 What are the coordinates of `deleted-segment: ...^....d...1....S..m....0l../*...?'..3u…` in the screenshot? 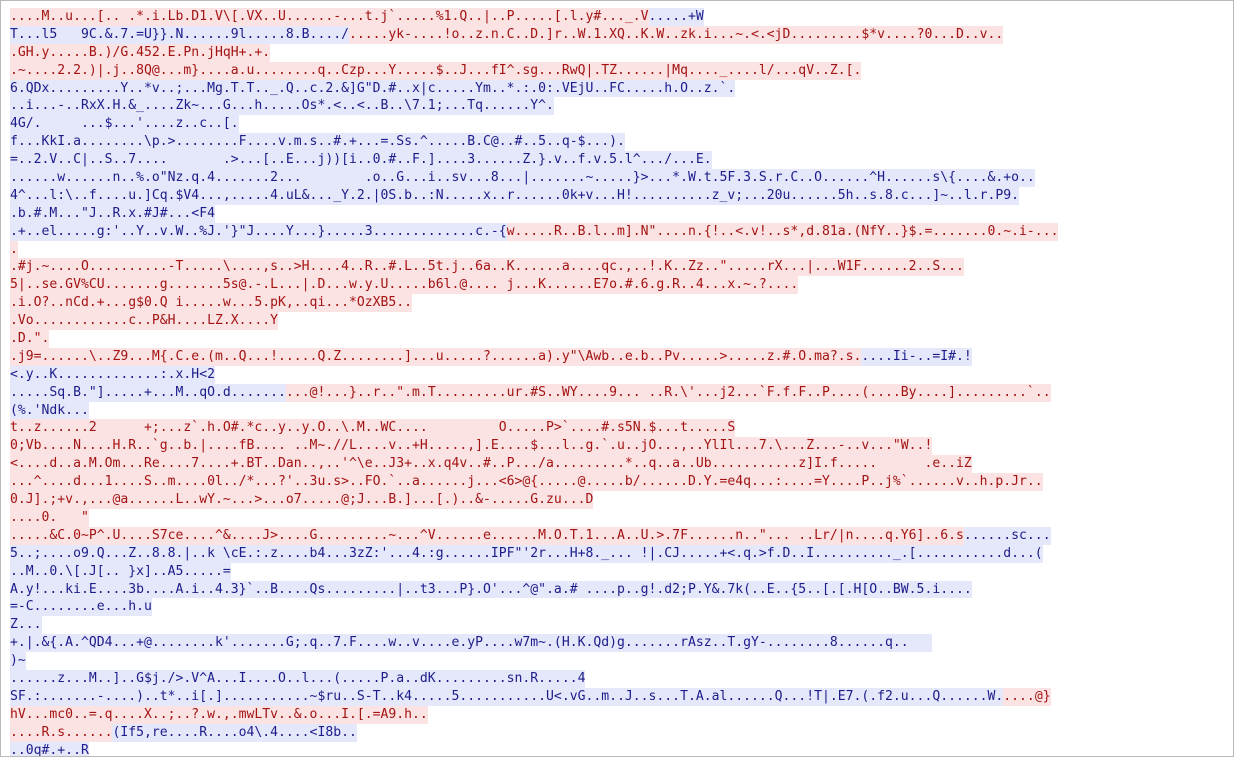 It's located at (526, 482).